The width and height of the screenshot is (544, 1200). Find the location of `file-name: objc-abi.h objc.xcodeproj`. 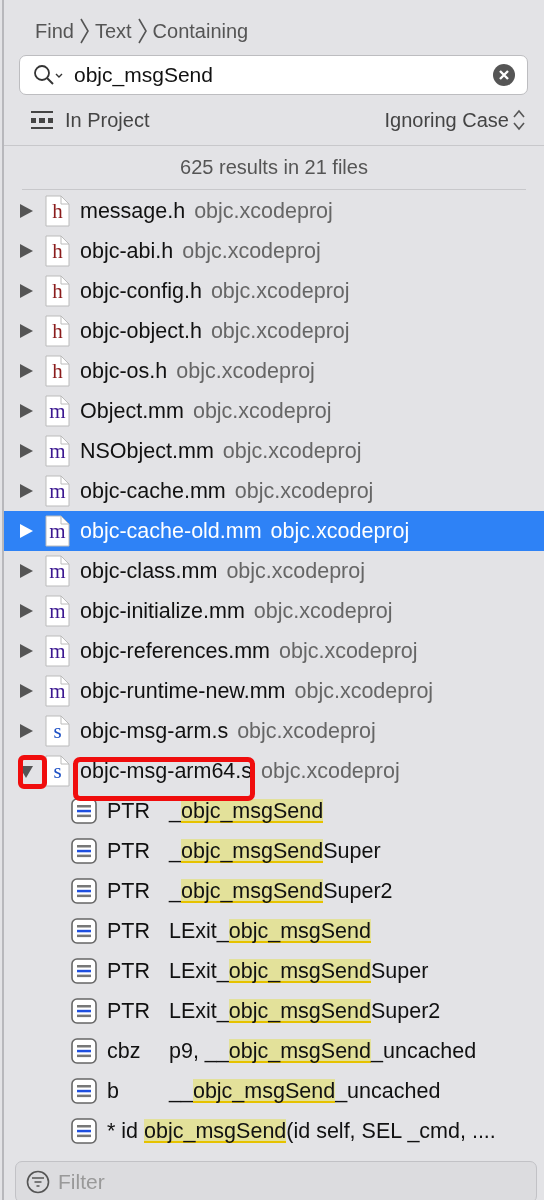

file-name: objc-abi.h objc.xcodeproj is located at coordinates (200, 251).